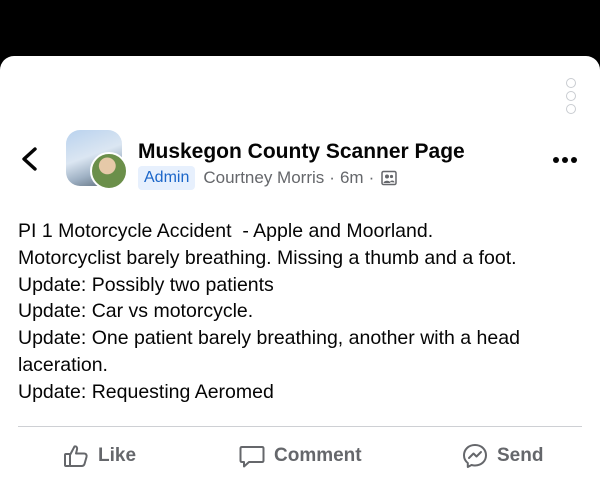  I want to click on send-label: Send, so click(520, 455).